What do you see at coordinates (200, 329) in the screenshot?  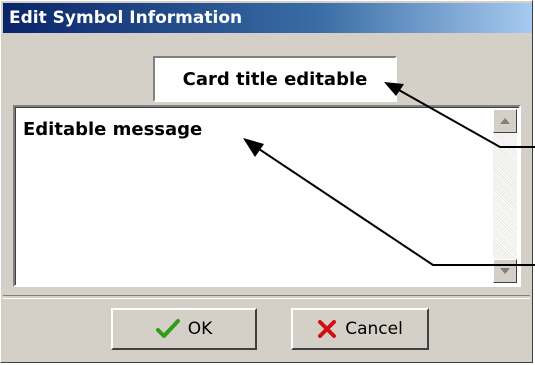 I see `ok-button-label: OK` at bounding box center [200, 329].